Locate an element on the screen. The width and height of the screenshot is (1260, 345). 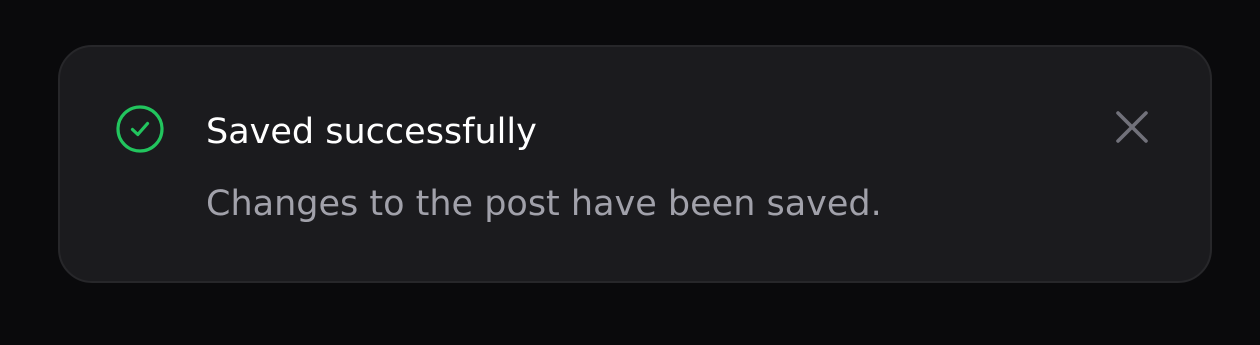
close-button is located at coordinates (1132, 127).